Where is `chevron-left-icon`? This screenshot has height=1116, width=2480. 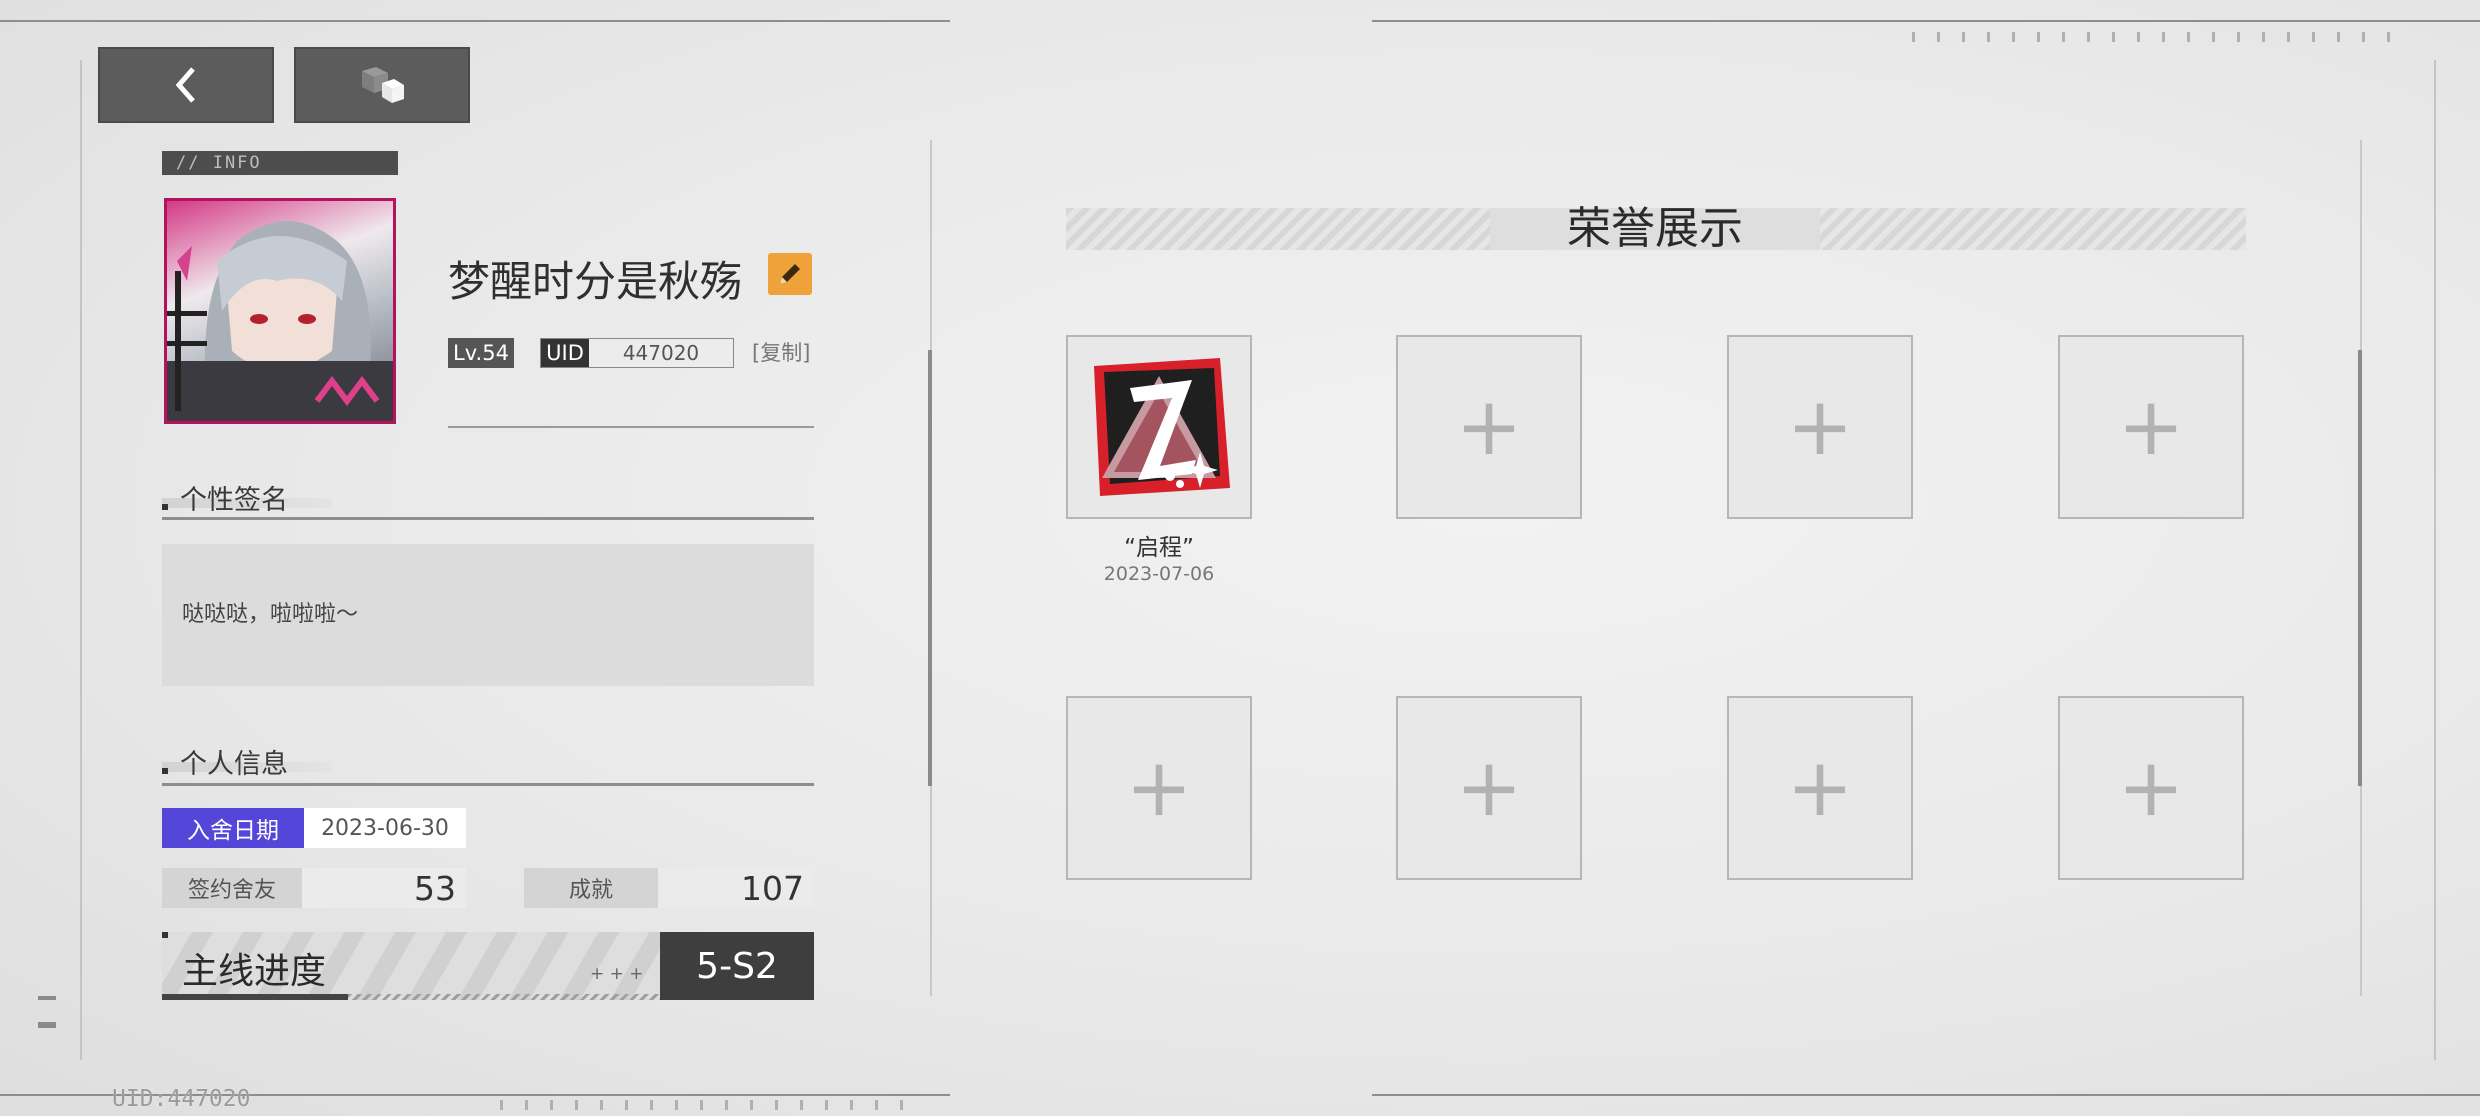
chevron-left-icon is located at coordinates (185, 85).